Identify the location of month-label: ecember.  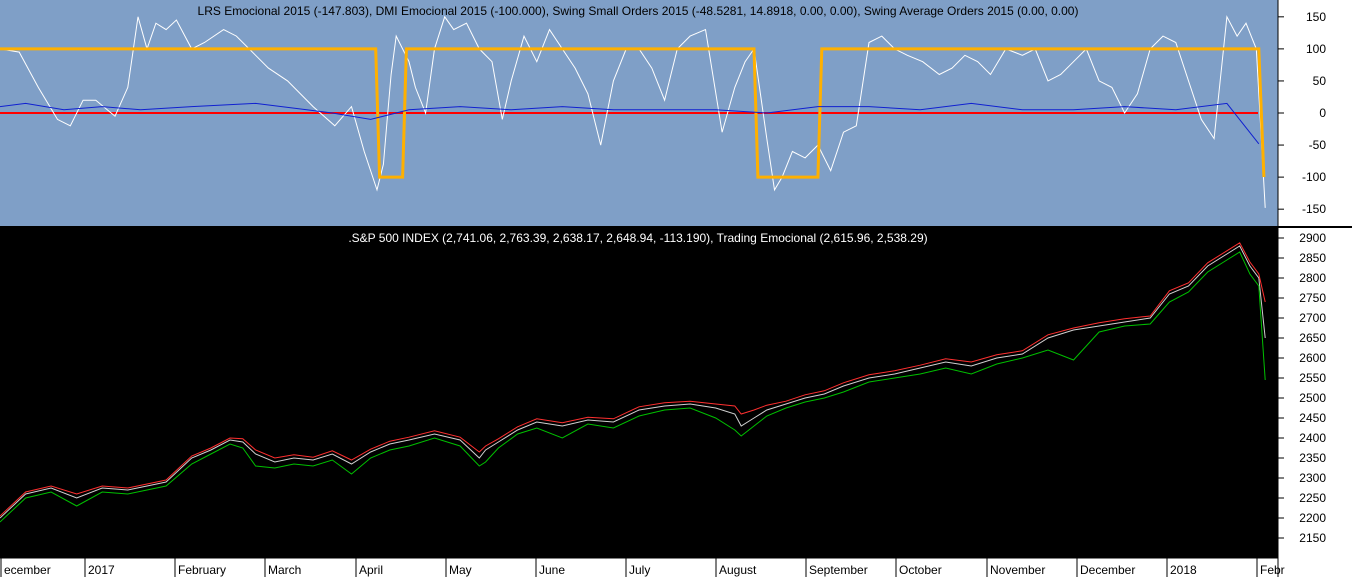
(27, 570).